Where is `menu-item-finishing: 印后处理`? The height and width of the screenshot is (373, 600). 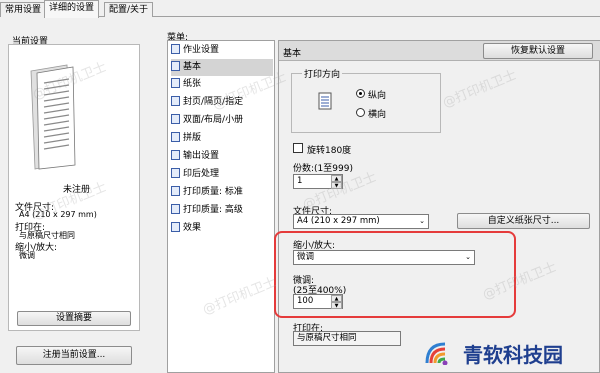
menu-item-finishing: 印后处理 is located at coordinates (222, 174).